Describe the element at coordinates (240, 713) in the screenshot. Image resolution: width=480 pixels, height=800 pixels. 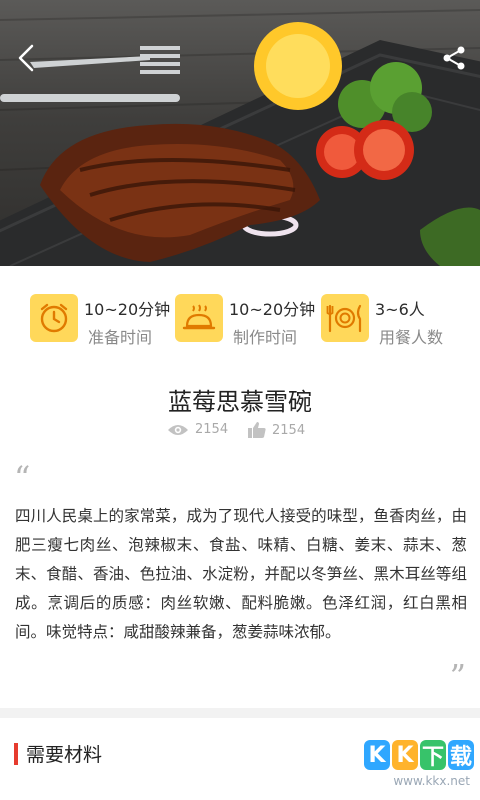
I see `section-divider` at that location.